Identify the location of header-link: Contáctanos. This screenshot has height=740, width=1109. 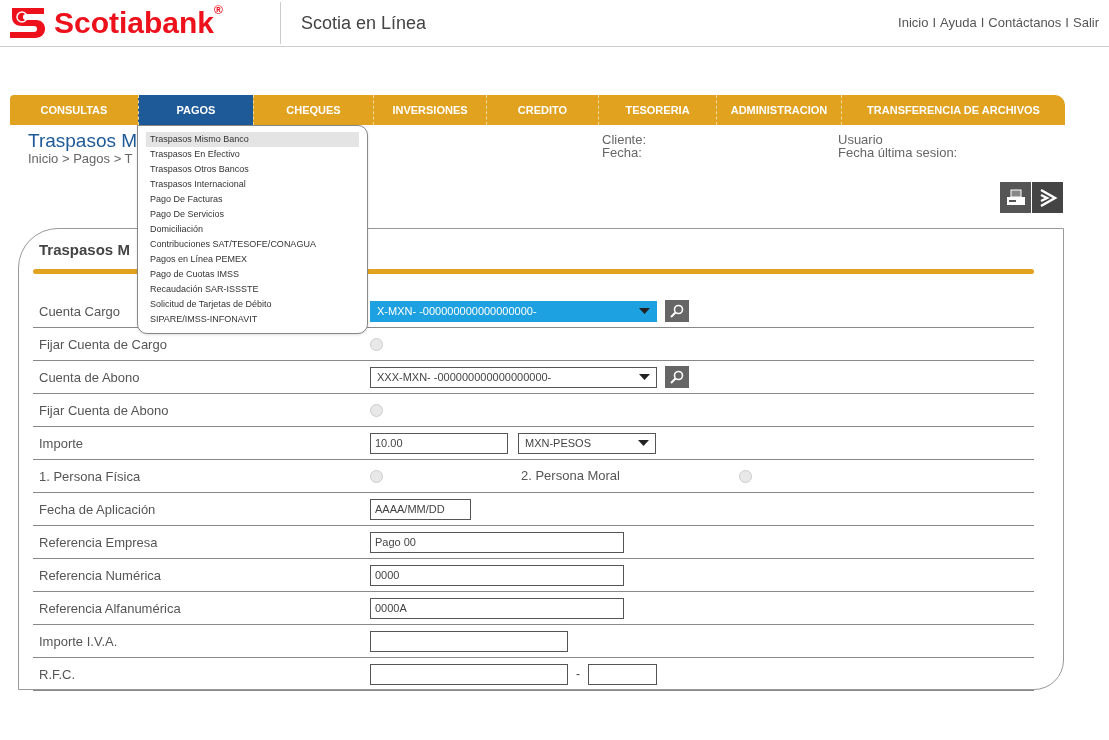
(1025, 23).